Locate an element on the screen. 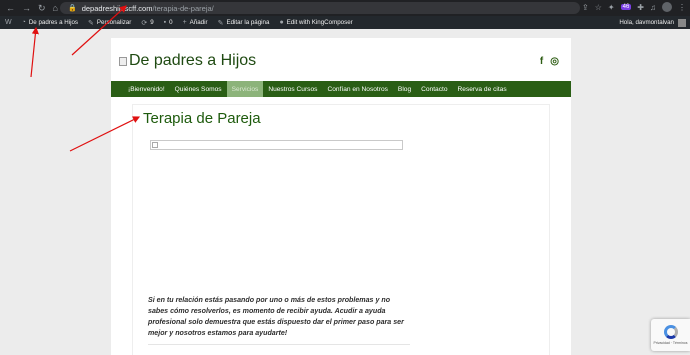 The width and height of the screenshot is (690, 355). kingcomposer-menu: ● Edit with KingComposer is located at coordinates (315, 22).